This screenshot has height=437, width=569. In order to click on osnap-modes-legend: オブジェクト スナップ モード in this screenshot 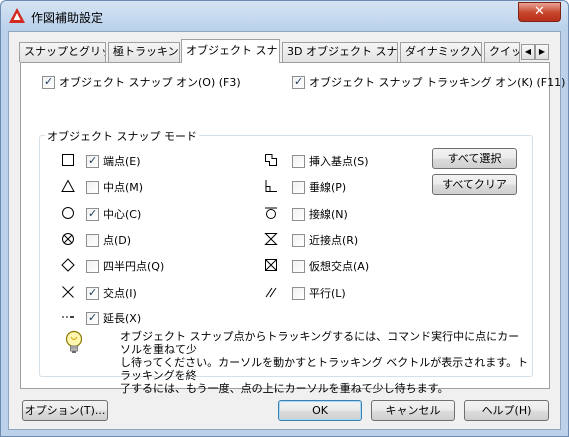, I will do `click(122, 136)`.